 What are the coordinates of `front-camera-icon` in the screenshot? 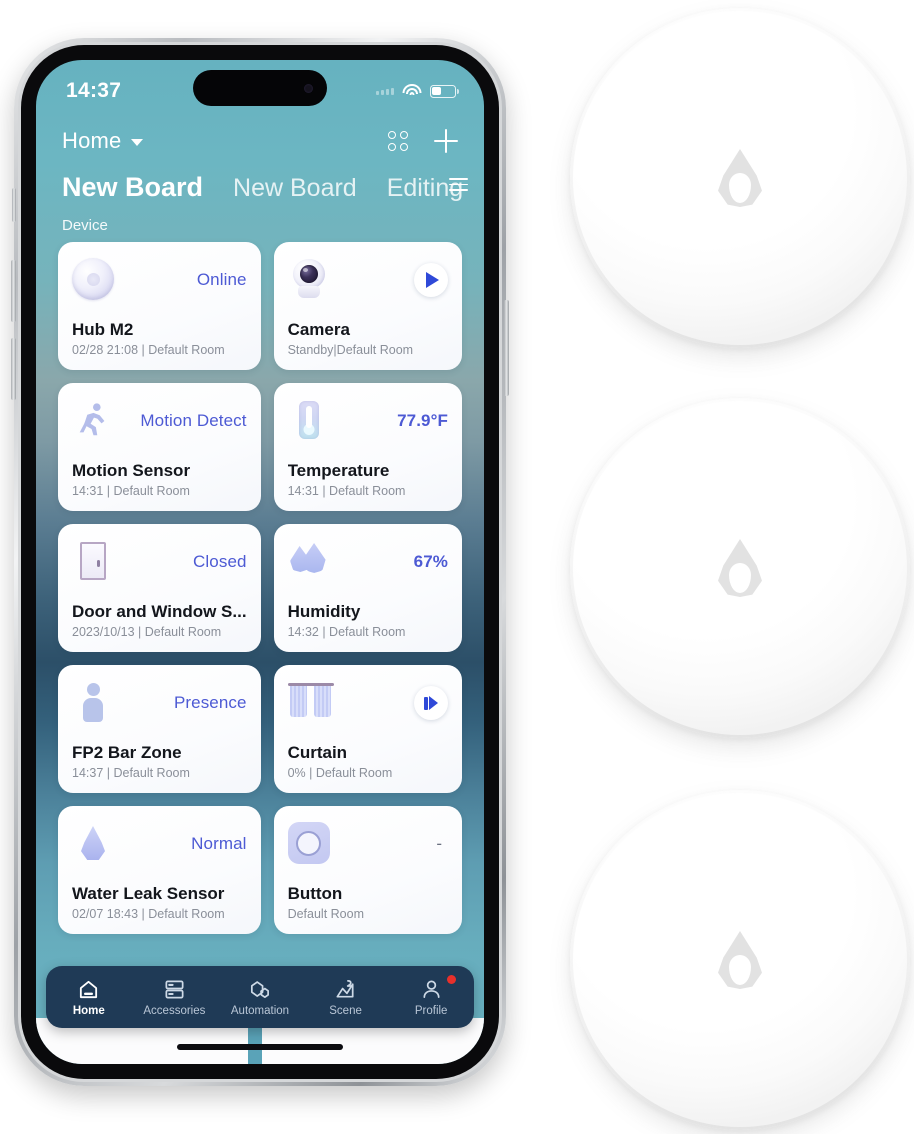 It's located at (308, 88).